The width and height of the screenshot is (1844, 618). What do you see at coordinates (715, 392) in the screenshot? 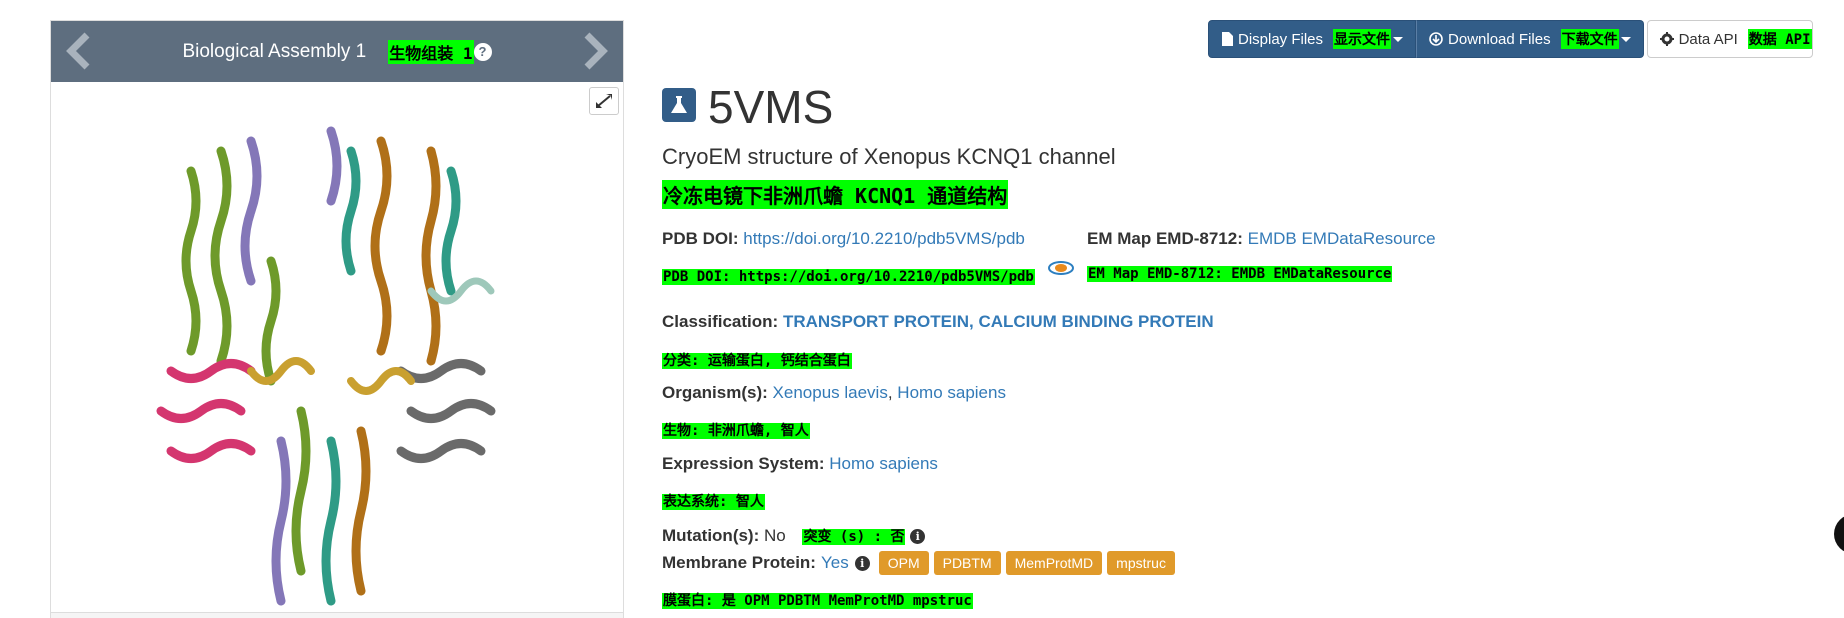
I see `organism-label: Organism(s):` at bounding box center [715, 392].